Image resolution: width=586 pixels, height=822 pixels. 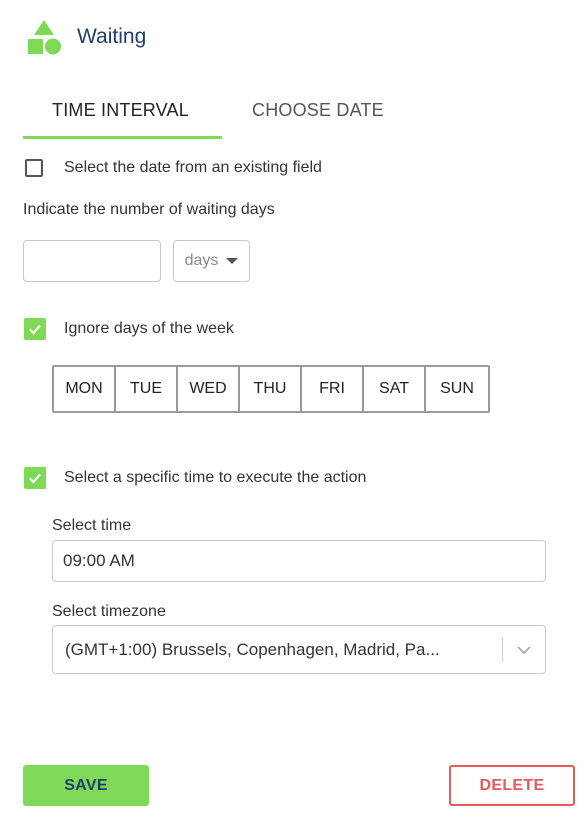 What do you see at coordinates (201, 260) in the screenshot?
I see `days-unit-value: days` at bounding box center [201, 260].